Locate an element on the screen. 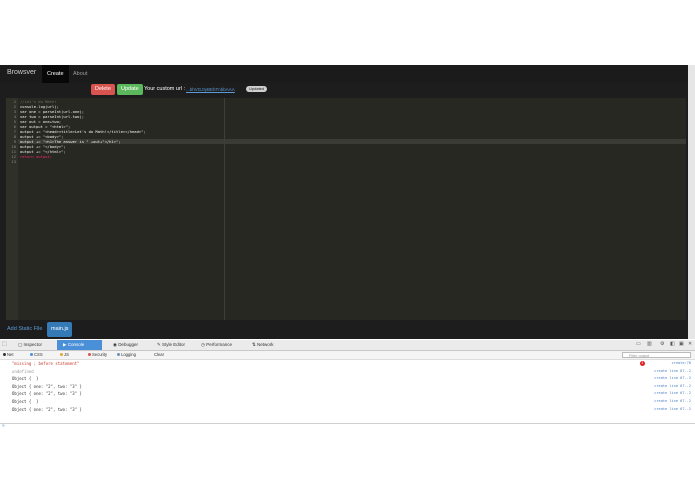 The height and width of the screenshot is (494, 695). clear-button: Clear is located at coordinates (159, 355).